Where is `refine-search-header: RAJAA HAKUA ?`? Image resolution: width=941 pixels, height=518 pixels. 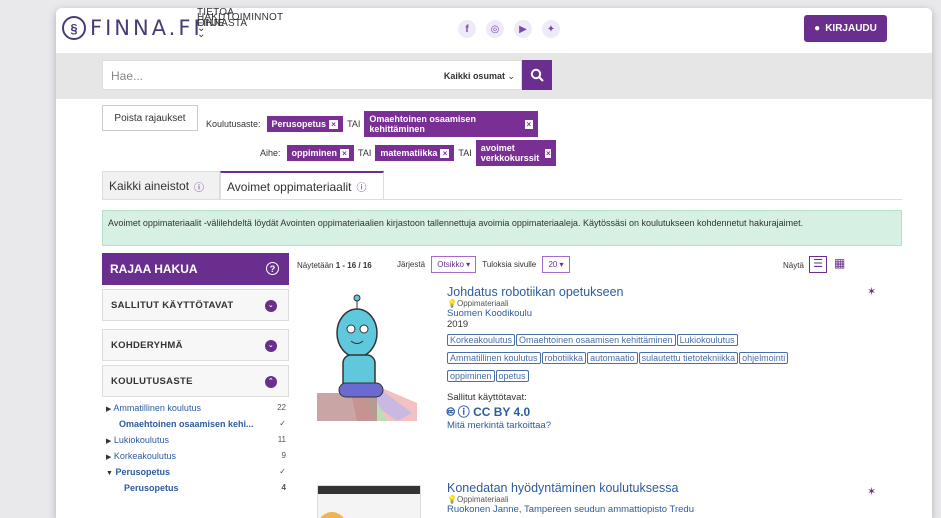
refine-search-header: RAJAA HAKUA ? is located at coordinates (195, 269).